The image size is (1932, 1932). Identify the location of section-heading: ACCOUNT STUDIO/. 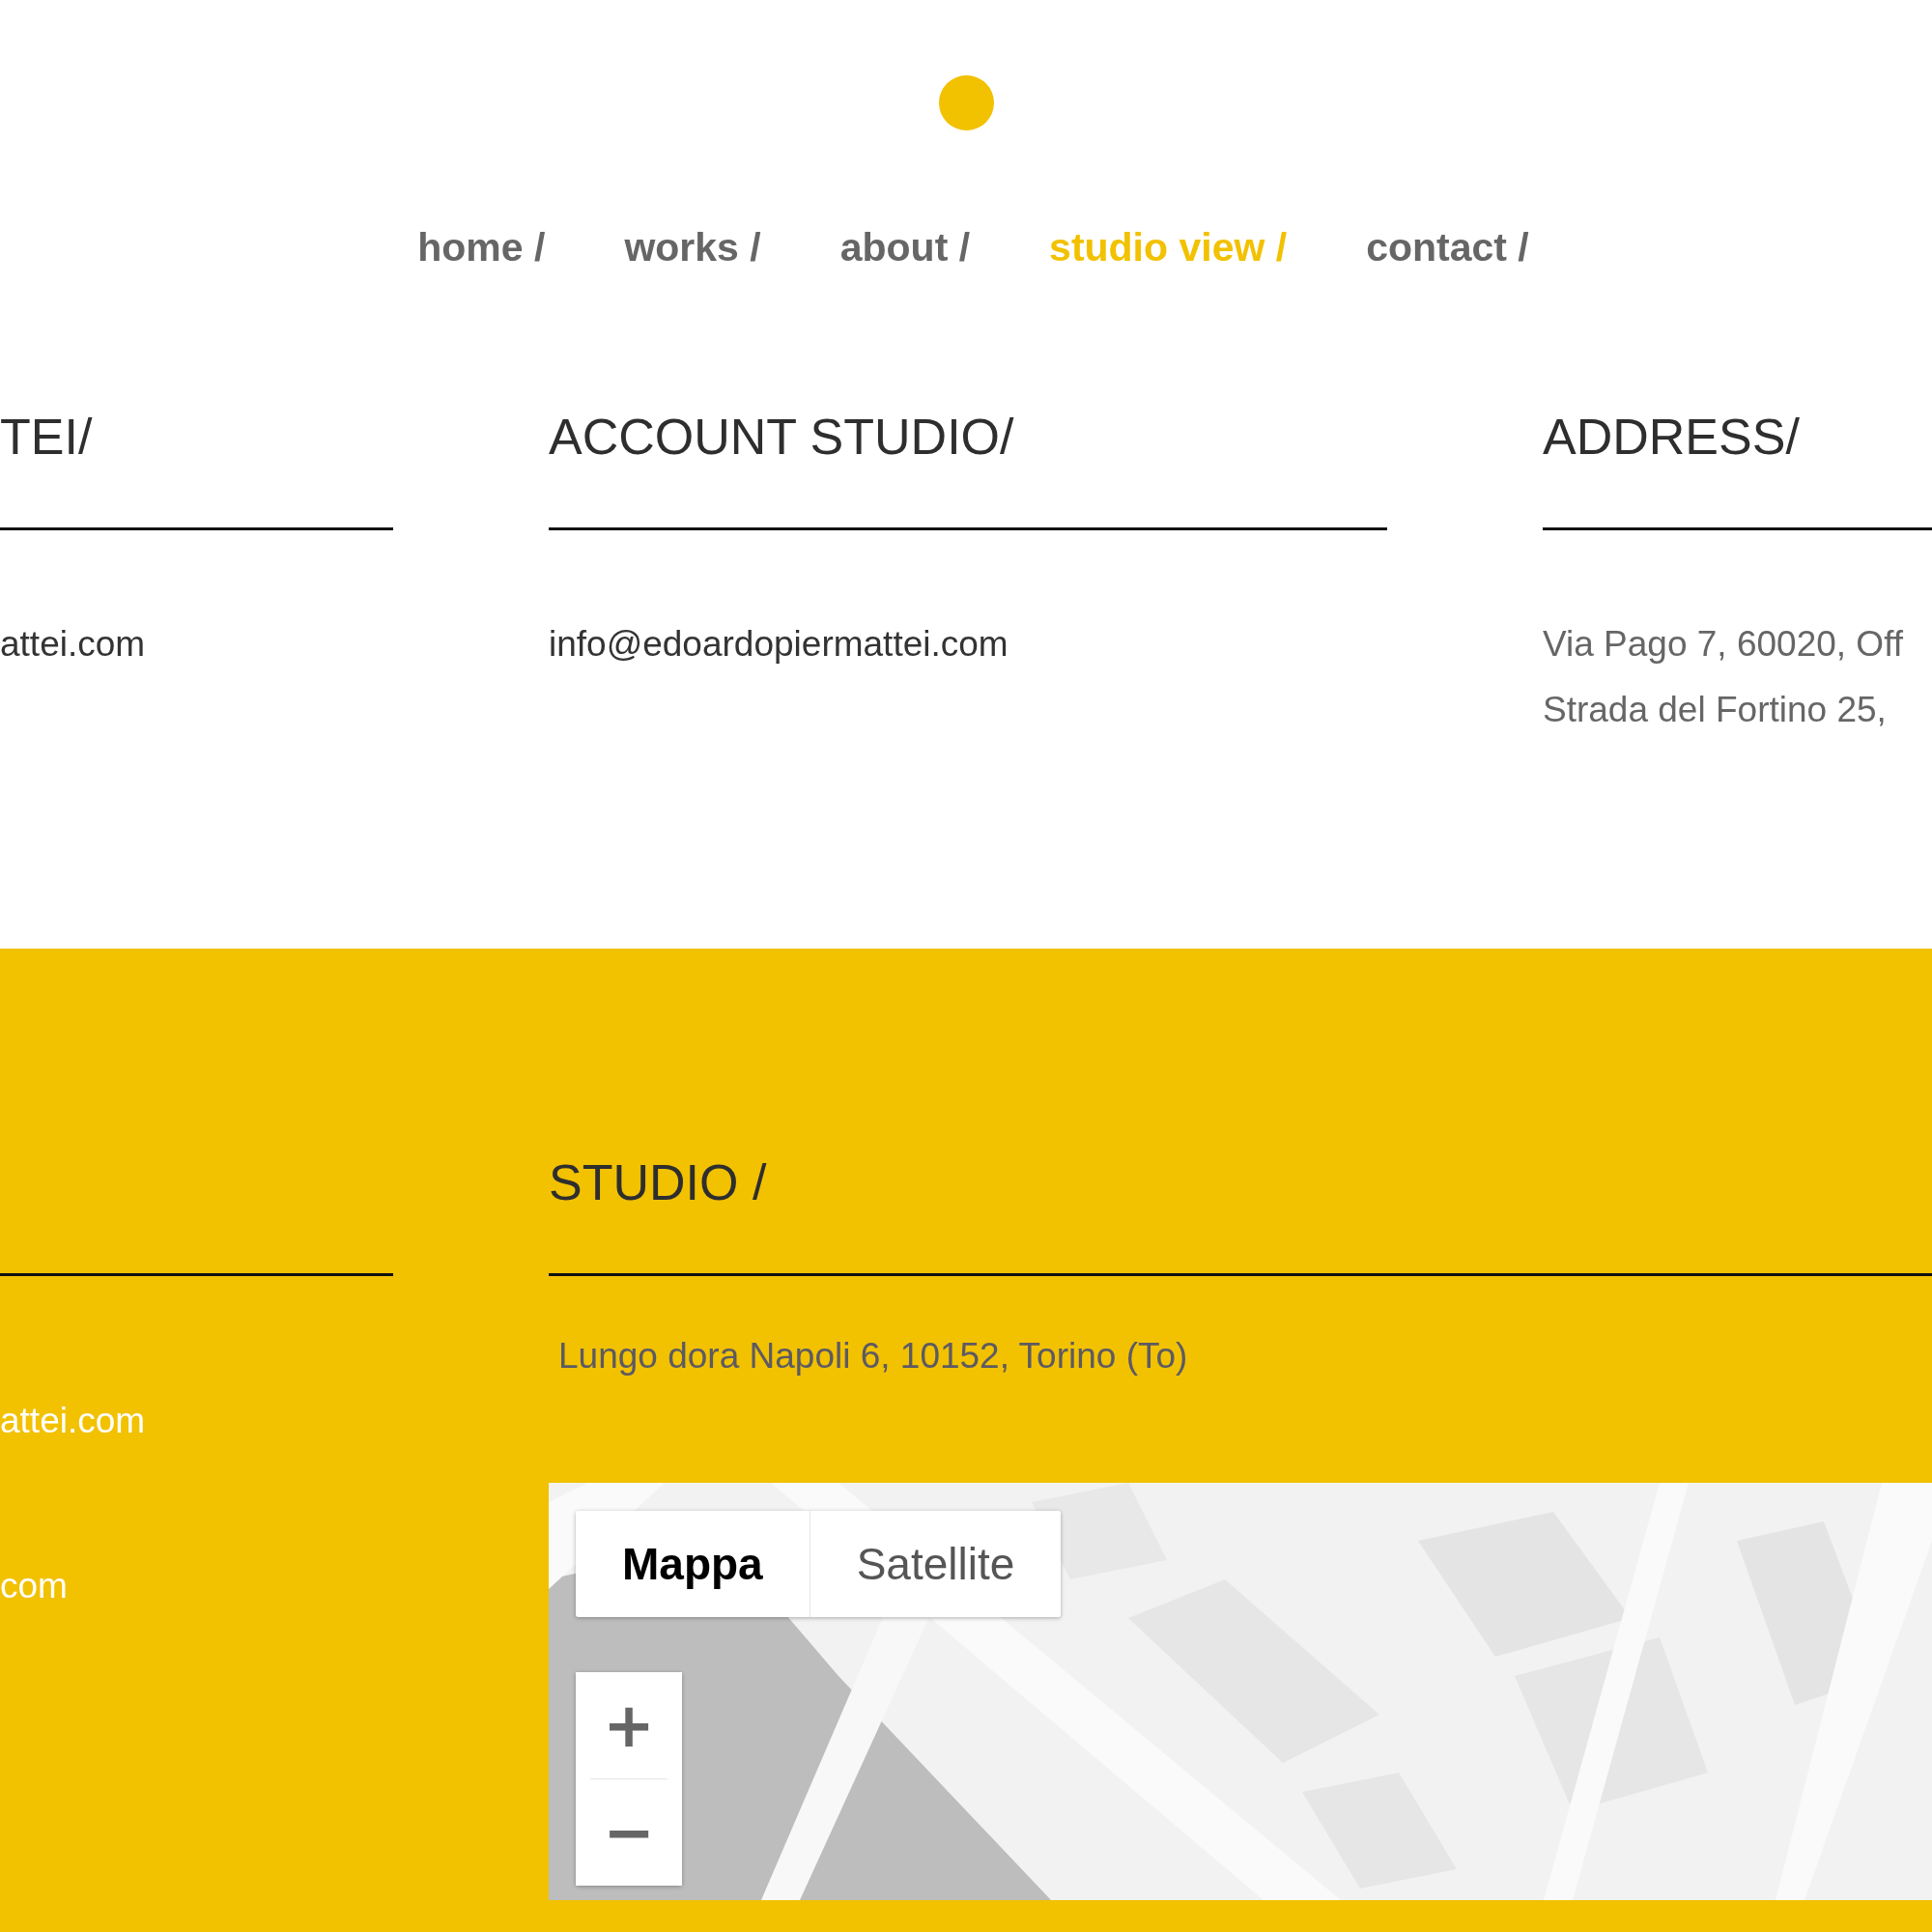
(782, 437).